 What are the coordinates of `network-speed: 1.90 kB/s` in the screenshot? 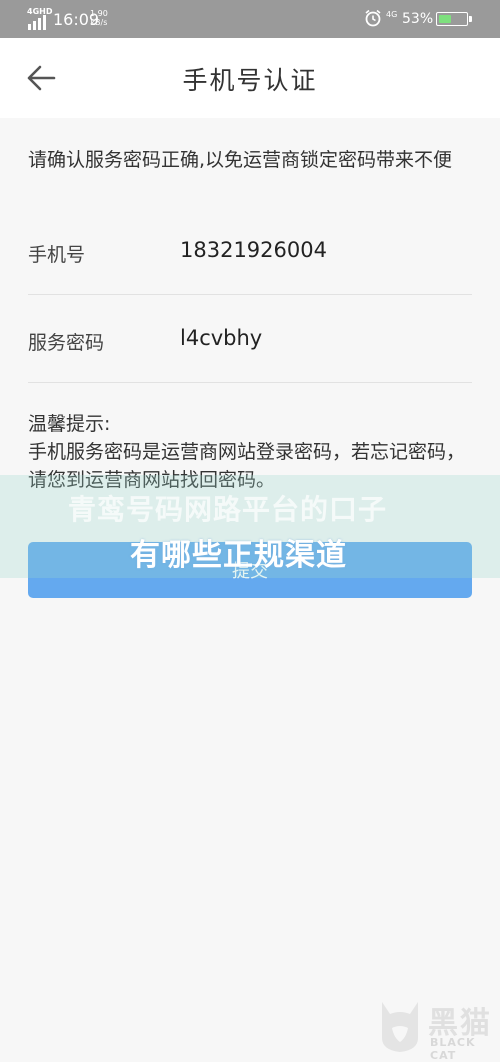 It's located at (99, 18).